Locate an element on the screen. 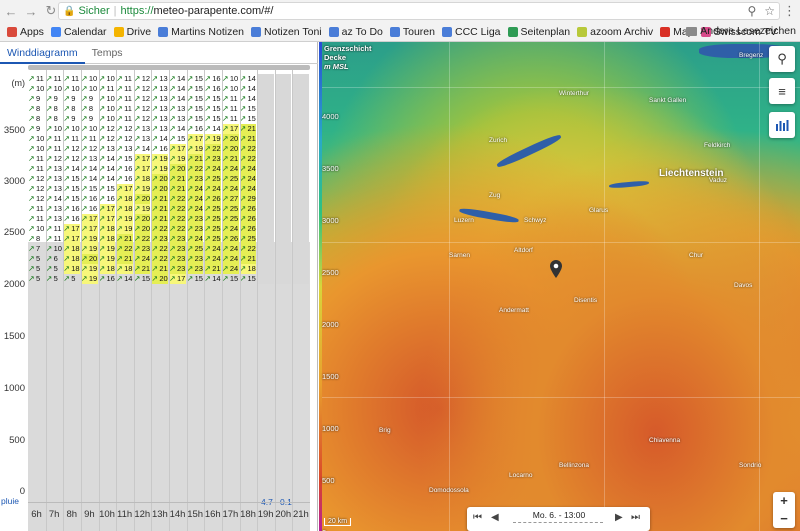 The width and height of the screenshot is (800, 531). bookmark-drive: Drive is located at coordinates (132, 32).